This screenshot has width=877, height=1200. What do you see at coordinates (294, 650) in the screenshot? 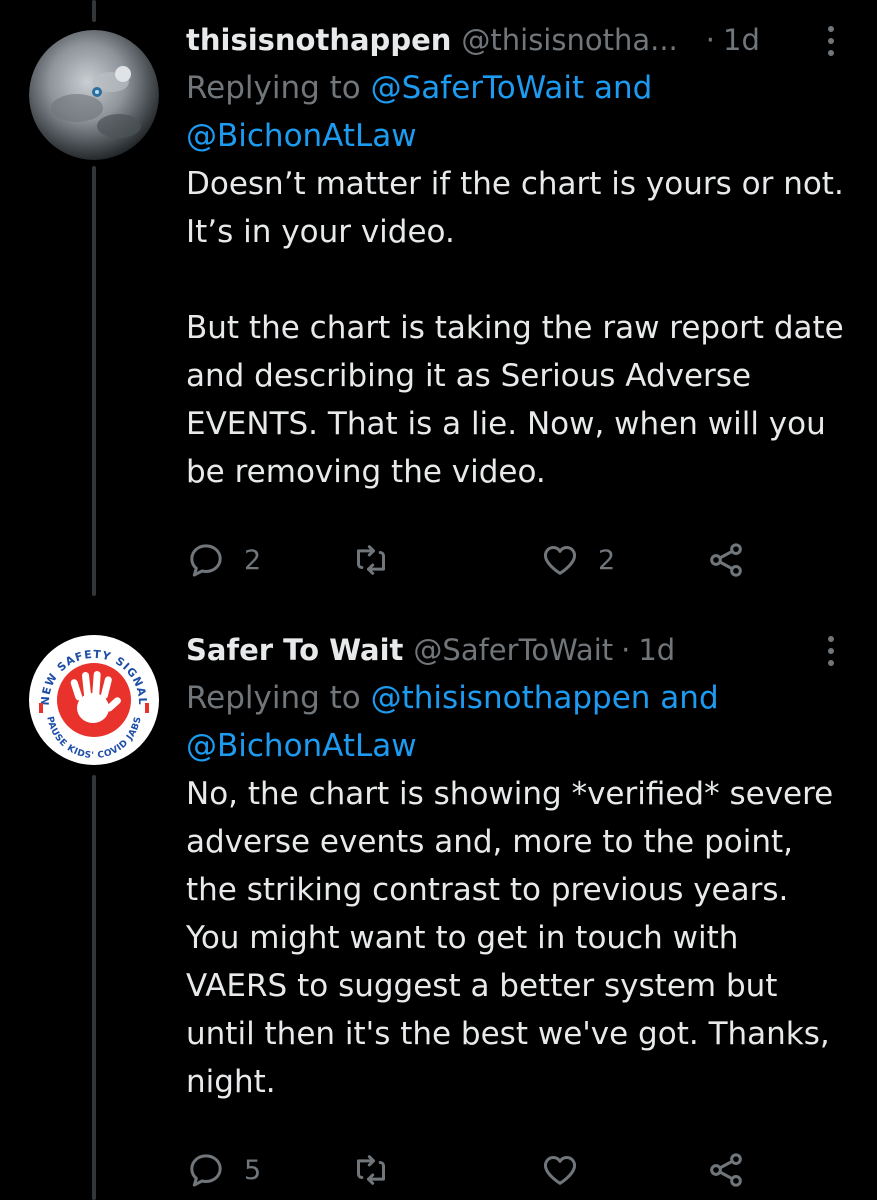
I see `display-name: Safer To Wait` at bounding box center [294, 650].